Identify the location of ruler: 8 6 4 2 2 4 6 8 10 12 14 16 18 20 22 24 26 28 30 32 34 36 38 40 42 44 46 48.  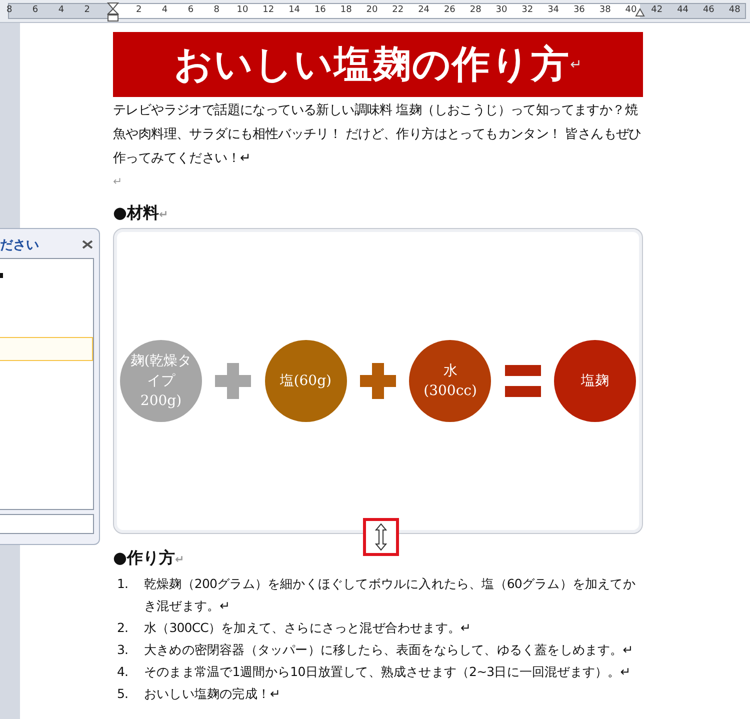
(375, 11).